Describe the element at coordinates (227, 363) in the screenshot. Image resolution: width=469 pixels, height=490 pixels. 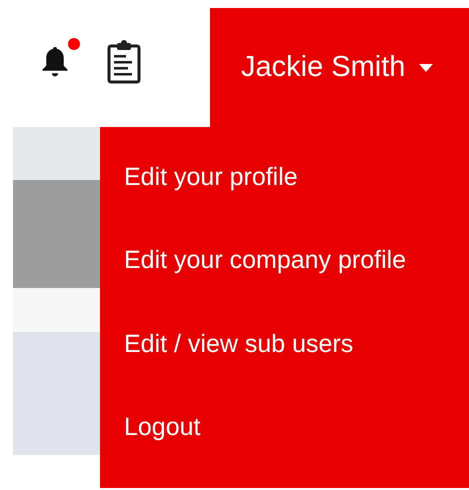
I see `menu-item: Edit / view sub users` at that location.